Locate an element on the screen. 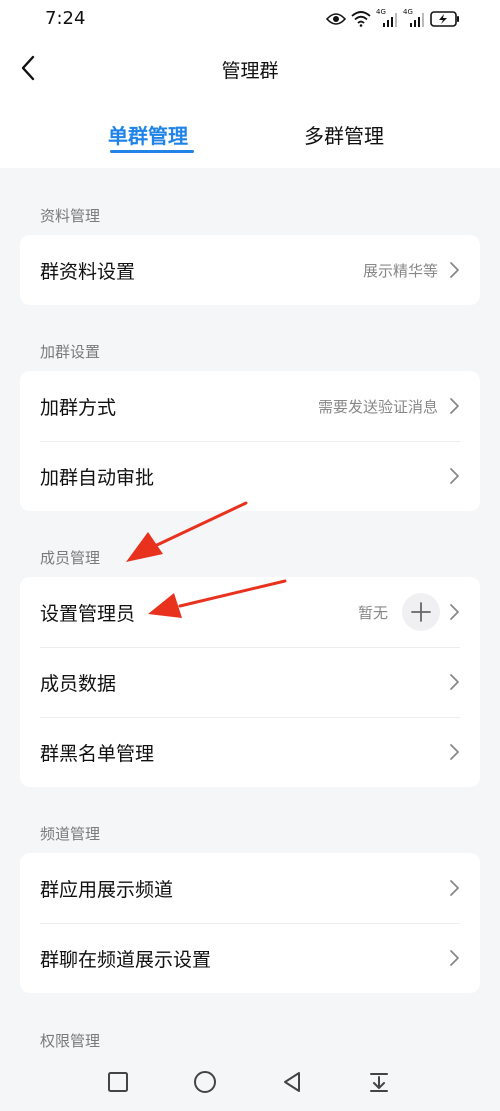  status-time: 7:24 is located at coordinates (65, 18).